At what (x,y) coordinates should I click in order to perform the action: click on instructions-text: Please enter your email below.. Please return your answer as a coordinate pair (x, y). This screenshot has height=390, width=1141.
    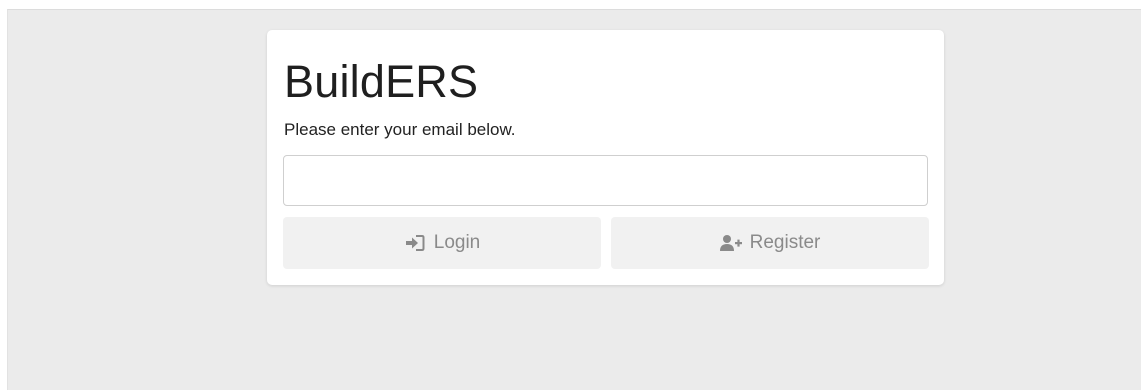
    Looking at the image, I should click on (400, 129).